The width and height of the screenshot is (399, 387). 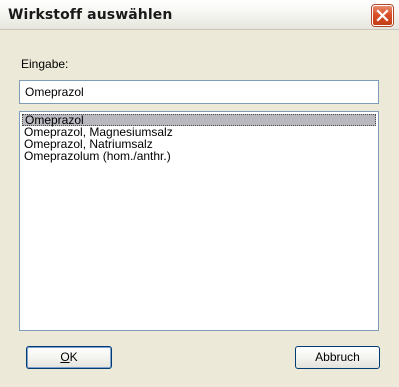 I want to click on list-item: Omeprazolum (hom./anthr.), so click(x=199, y=156).